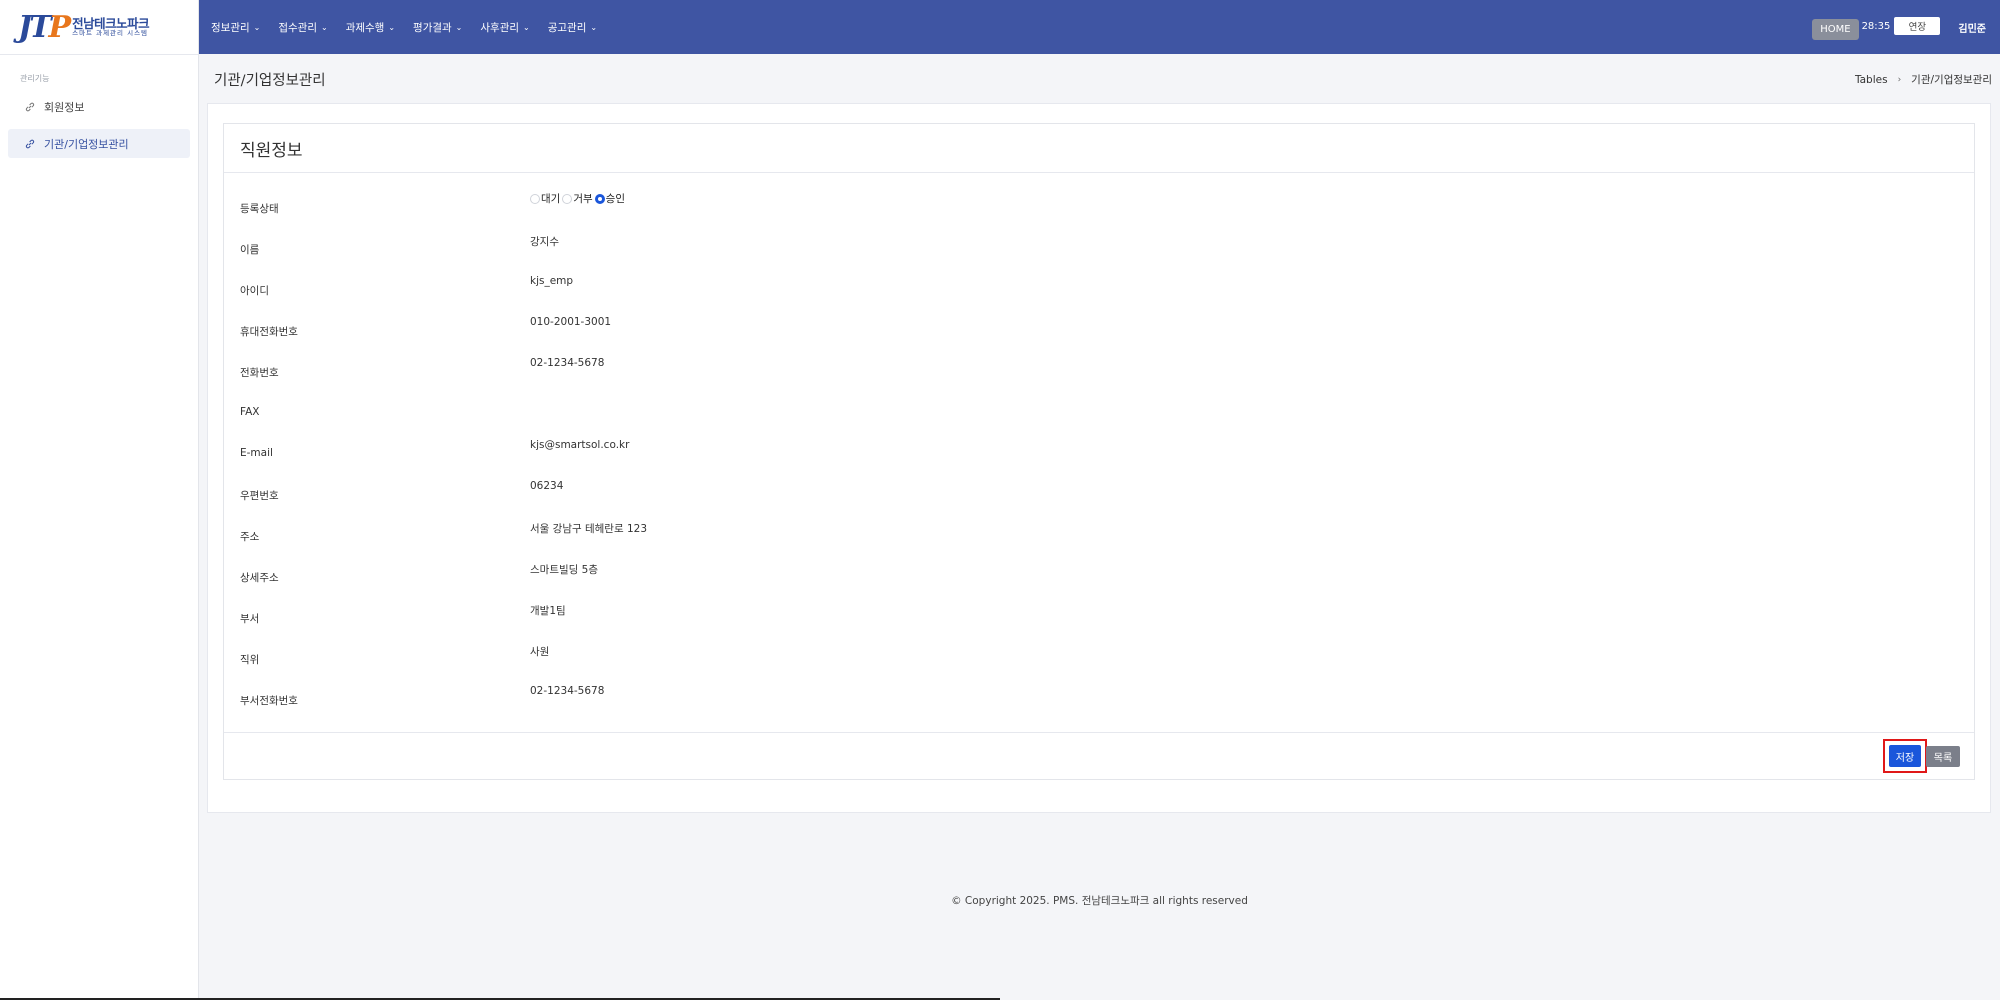 The width and height of the screenshot is (2000, 1000). I want to click on main-menu: 정보관리 ⌄ 접수관리 ⌄ 과제수행 ⌄ 평가결과 ⌄ 사후관리 ⌄ 공고관리 ⌄, so click(413, 27).